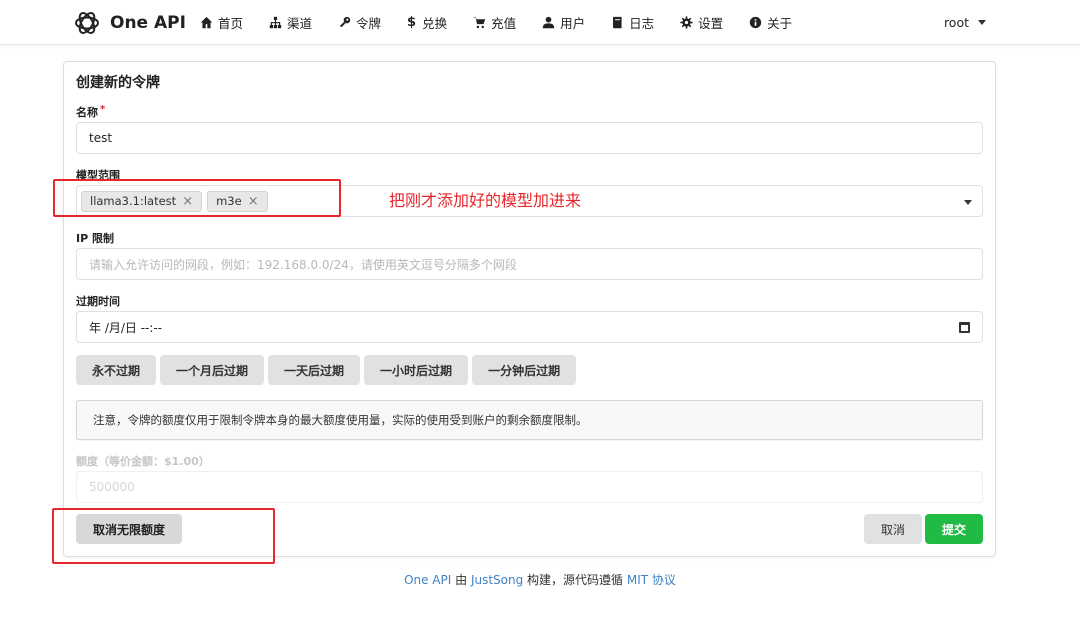 Image resolution: width=1080 pixels, height=620 pixels. I want to click on gear-icon, so click(686, 22).